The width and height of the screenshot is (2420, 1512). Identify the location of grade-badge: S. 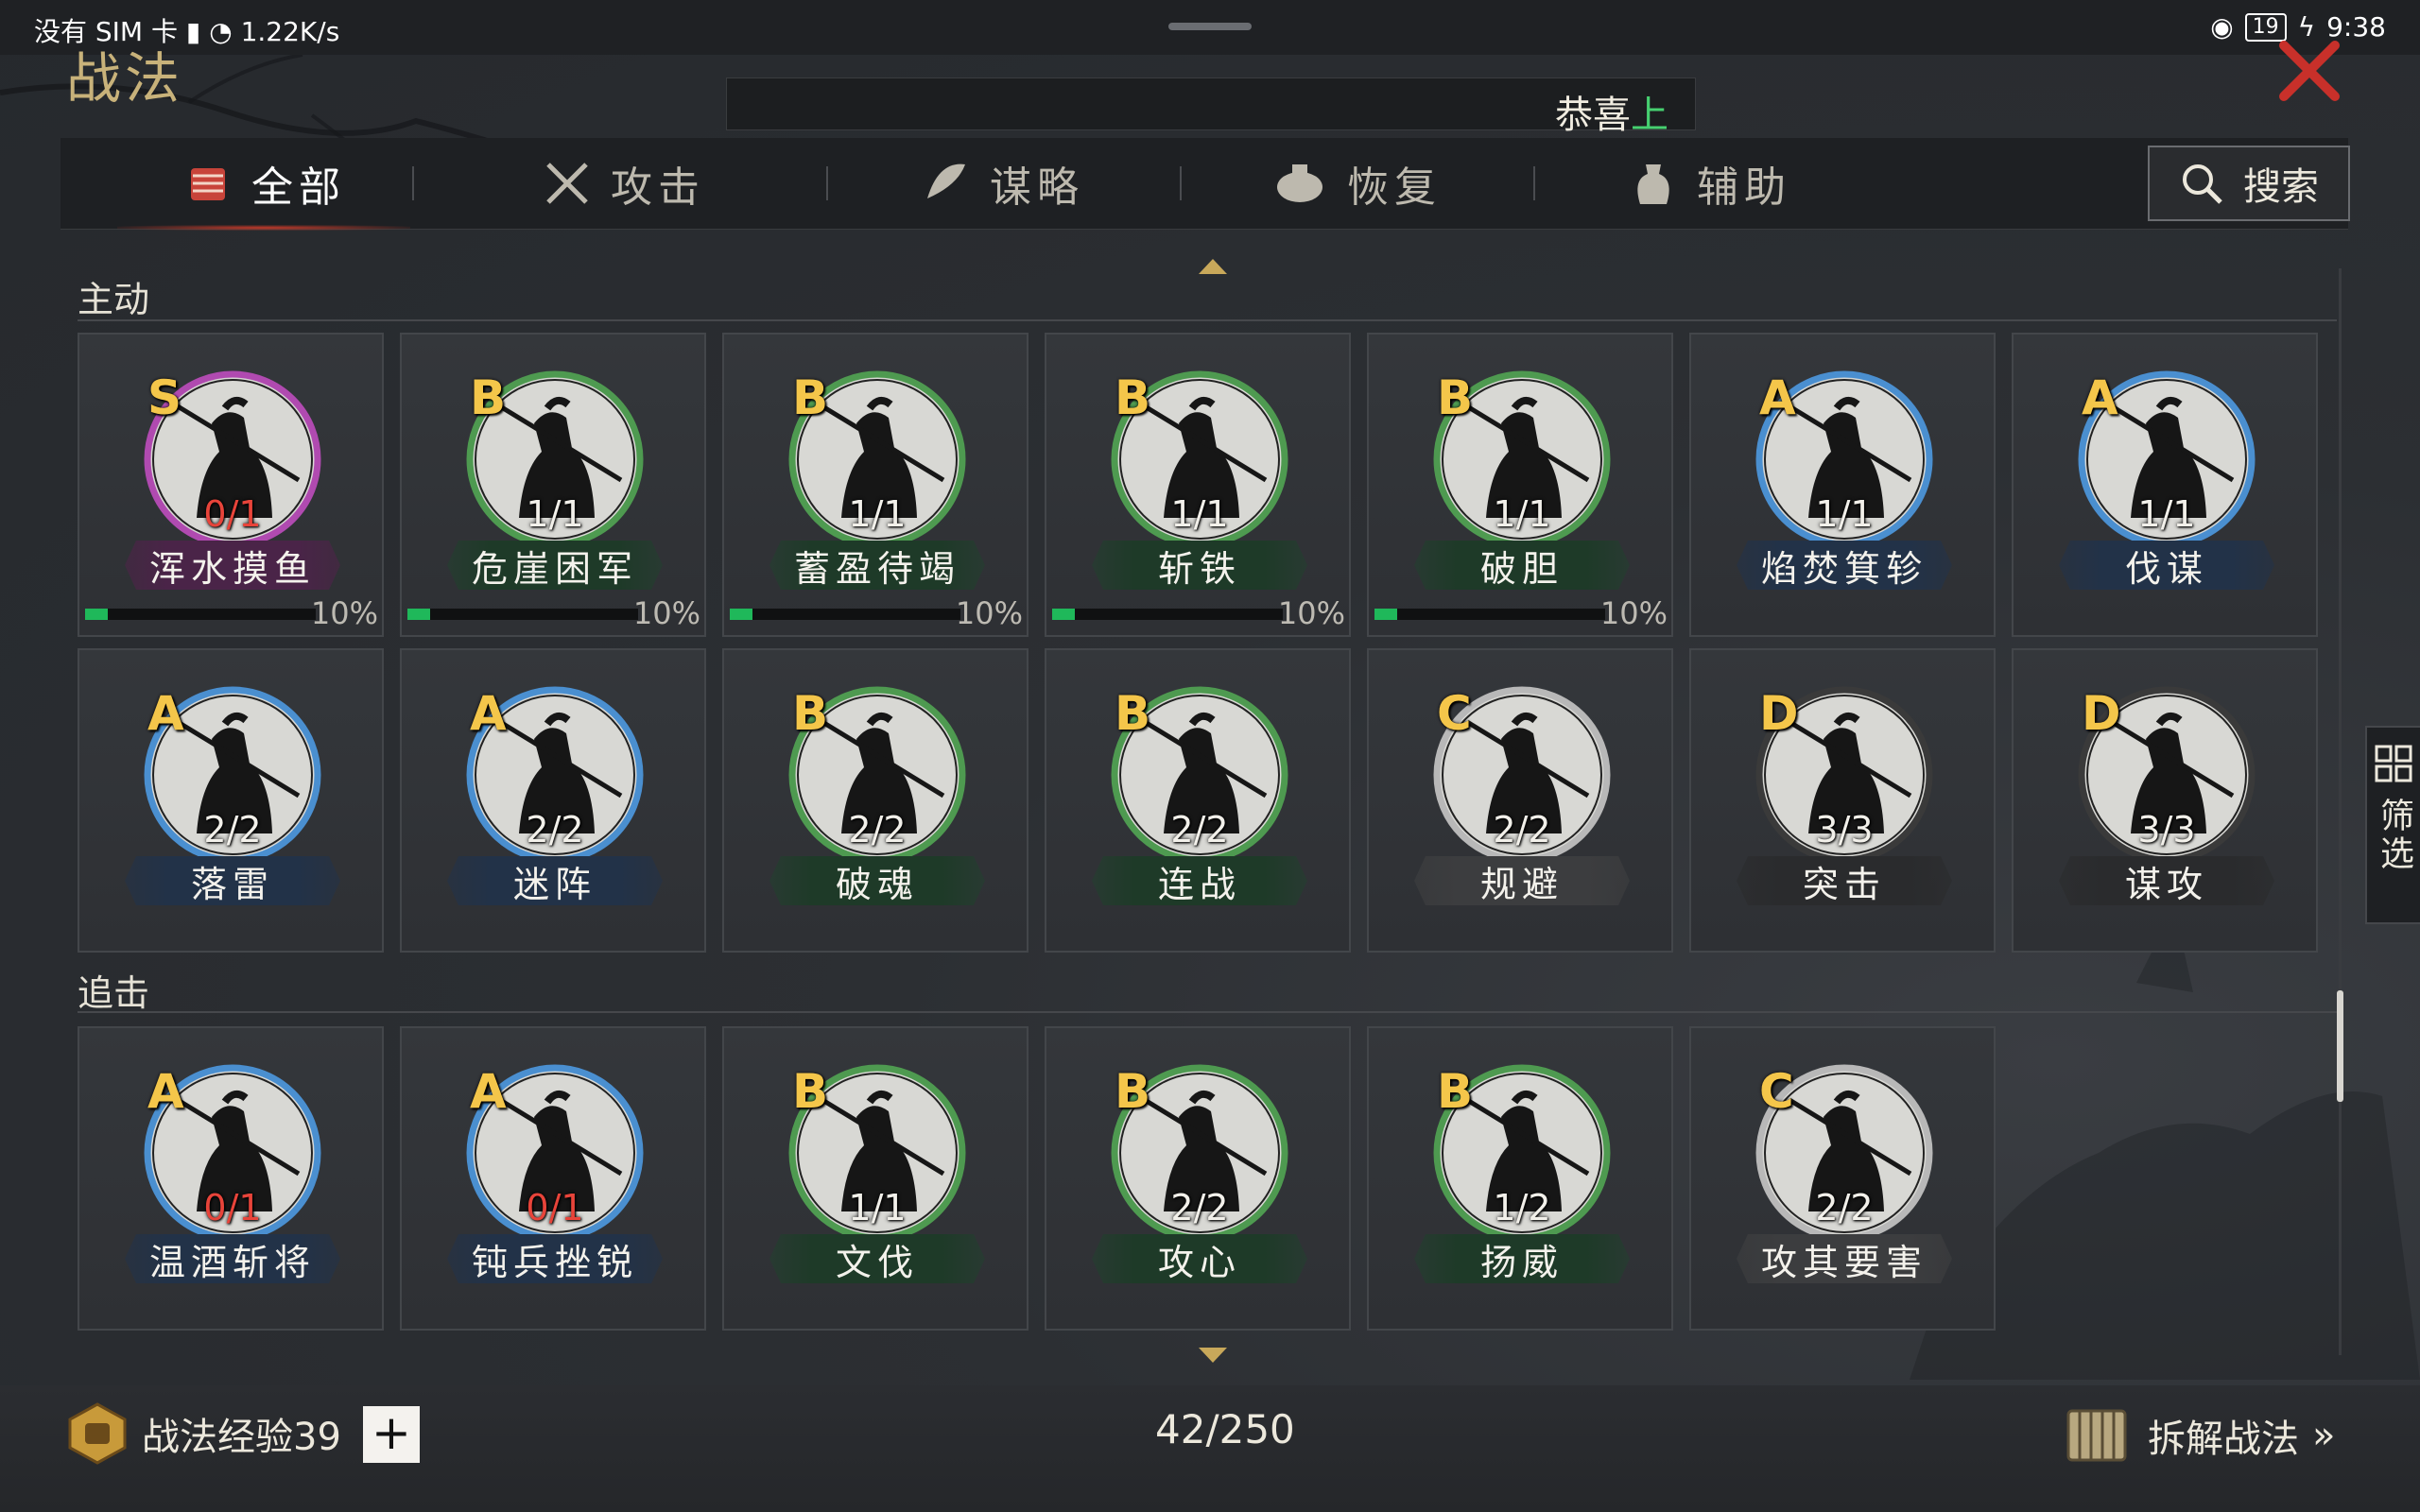
(164, 397).